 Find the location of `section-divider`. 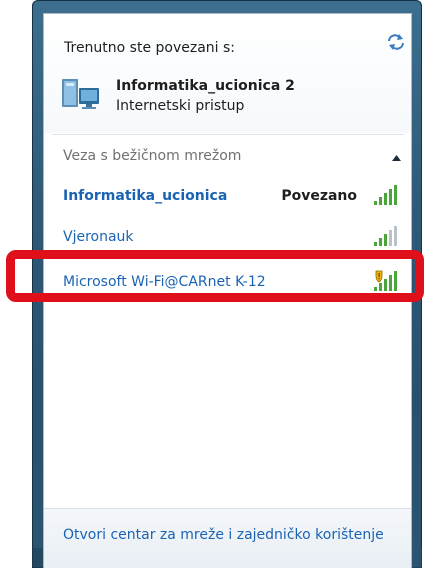

section-divider is located at coordinates (228, 134).